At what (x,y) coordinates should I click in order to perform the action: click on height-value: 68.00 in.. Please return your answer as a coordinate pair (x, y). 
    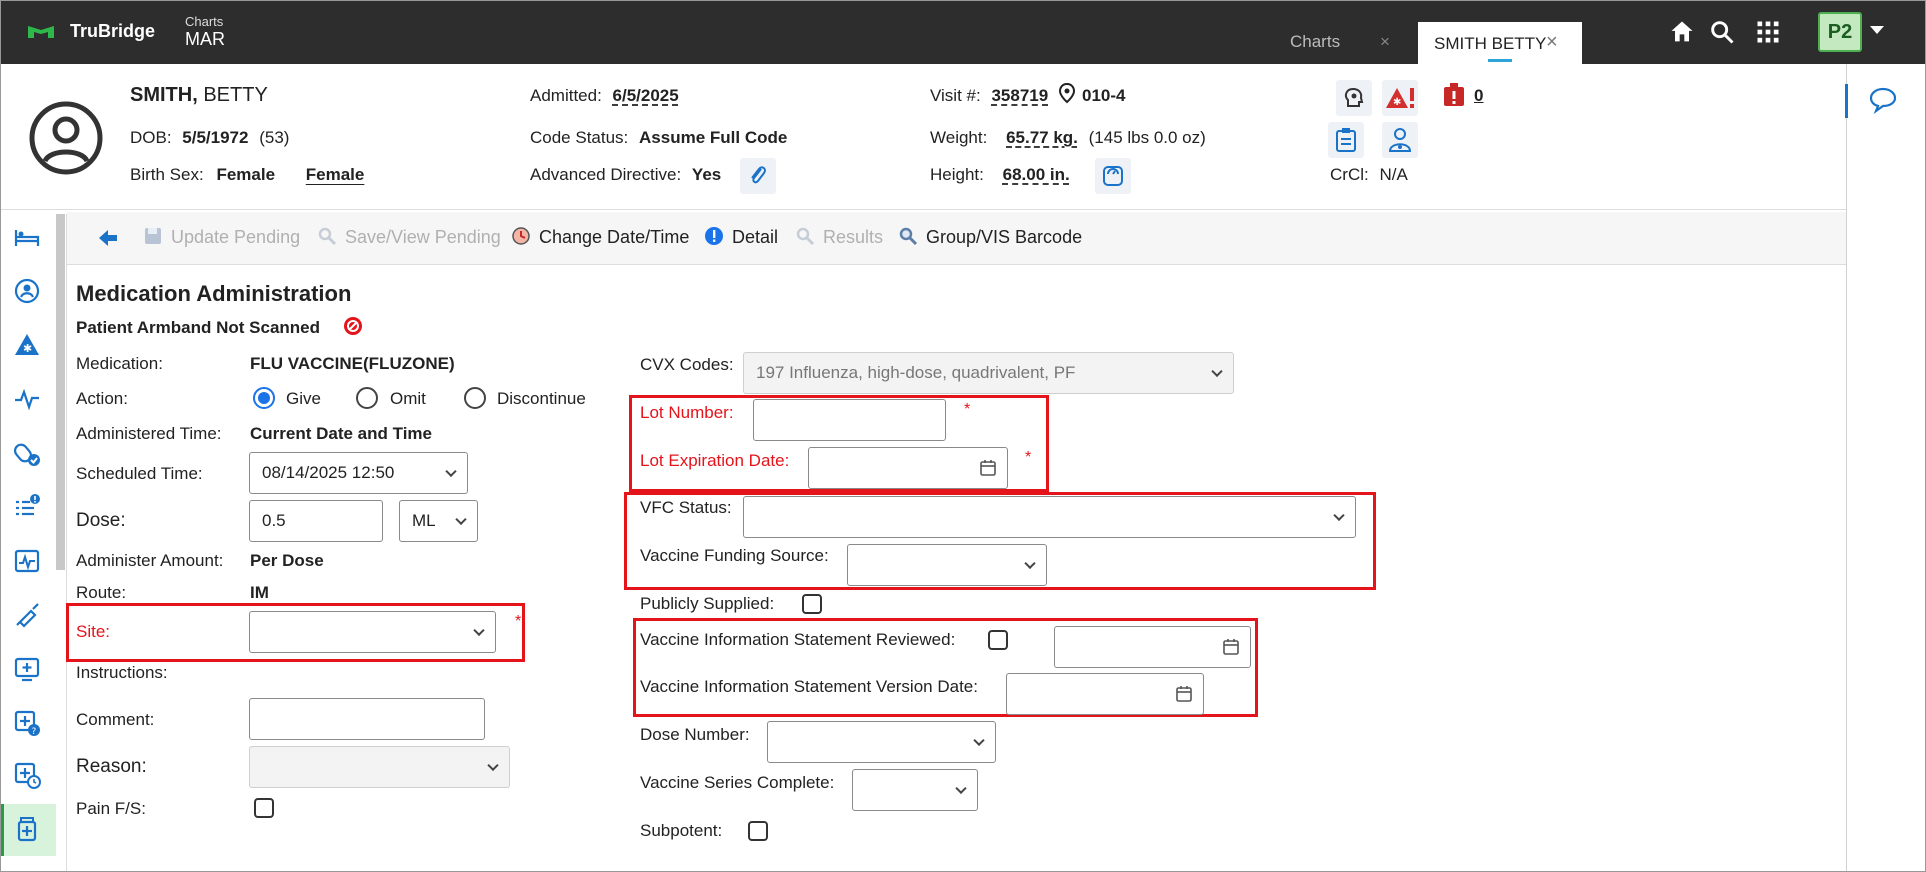
    Looking at the image, I should click on (1036, 174).